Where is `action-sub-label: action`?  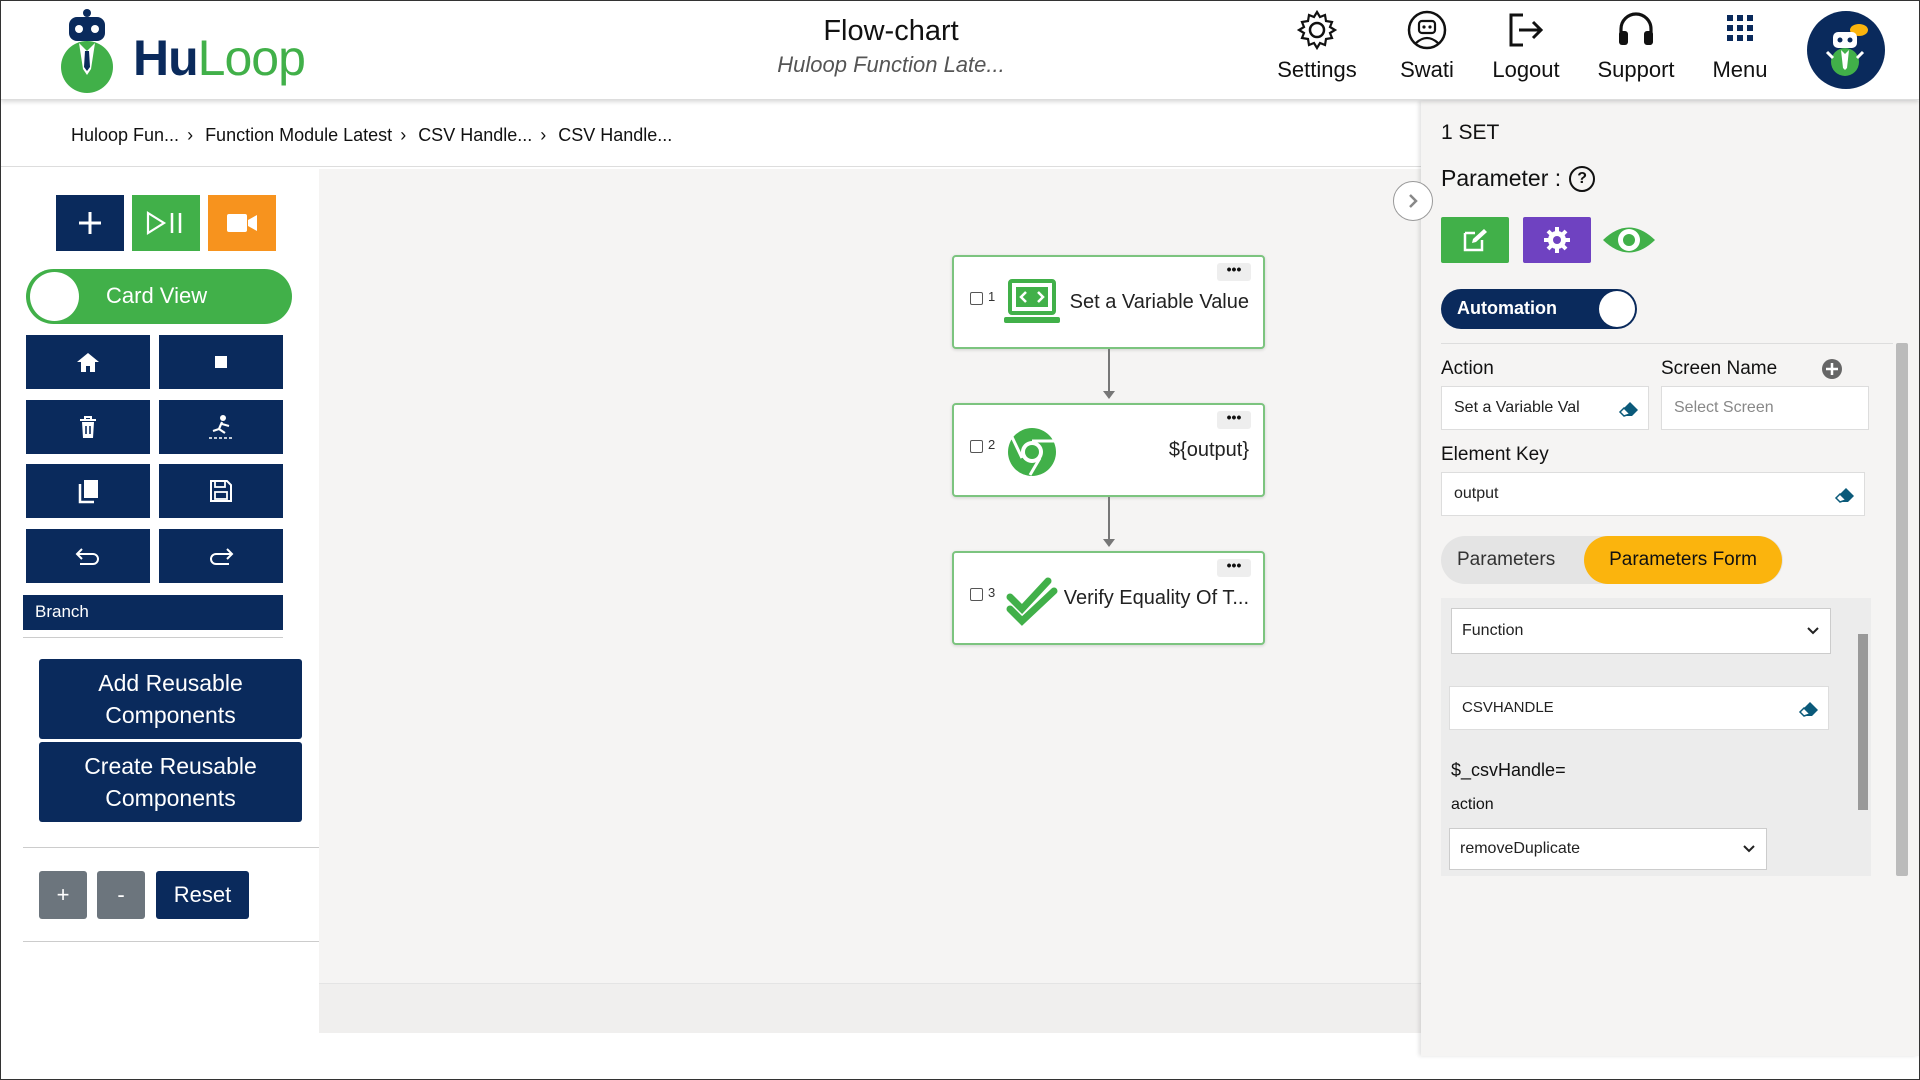
action-sub-label: action is located at coordinates (1472, 804).